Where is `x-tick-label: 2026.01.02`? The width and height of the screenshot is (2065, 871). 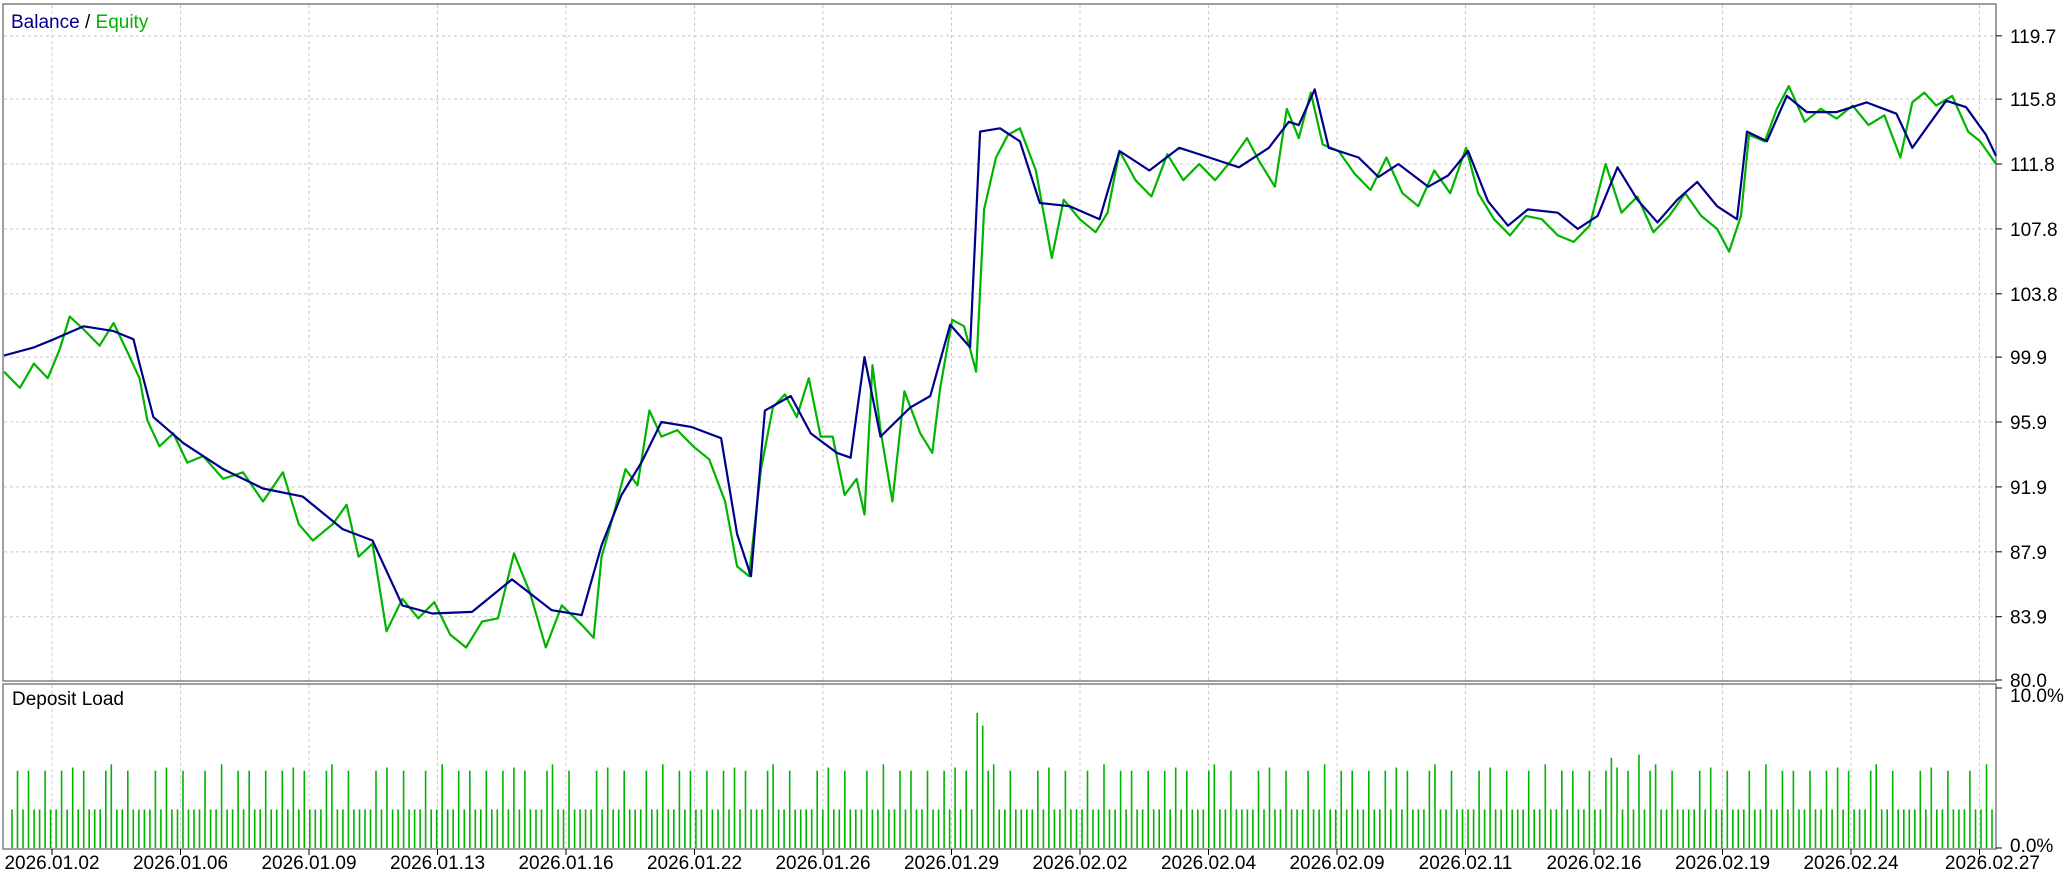
x-tick-label: 2026.01.02 is located at coordinates (51, 862).